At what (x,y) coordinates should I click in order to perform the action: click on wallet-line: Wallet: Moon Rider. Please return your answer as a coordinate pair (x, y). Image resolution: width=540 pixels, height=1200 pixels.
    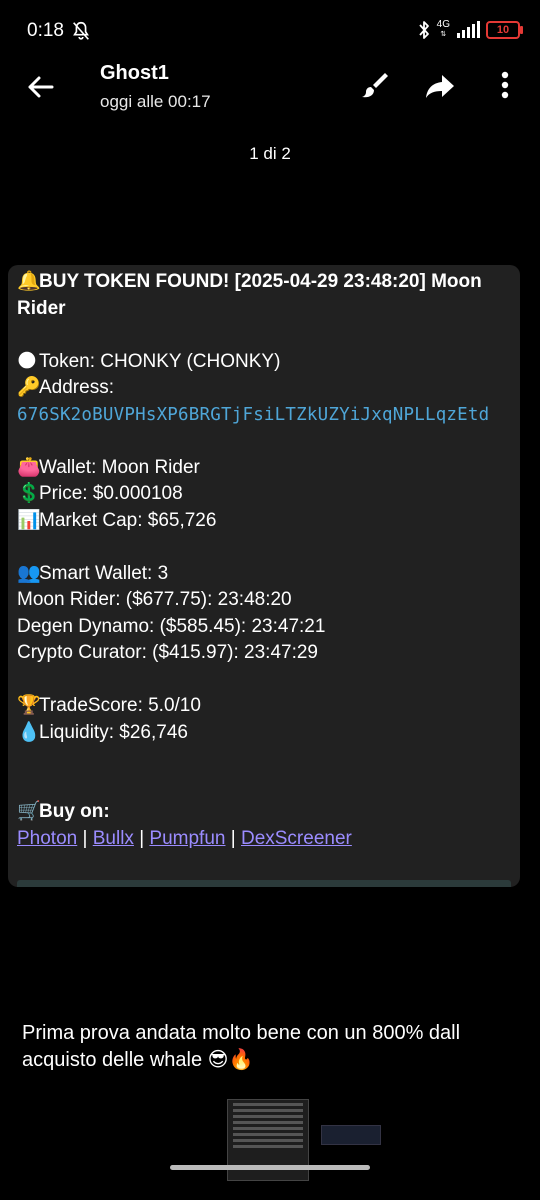
    Looking at the image, I should click on (119, 467).